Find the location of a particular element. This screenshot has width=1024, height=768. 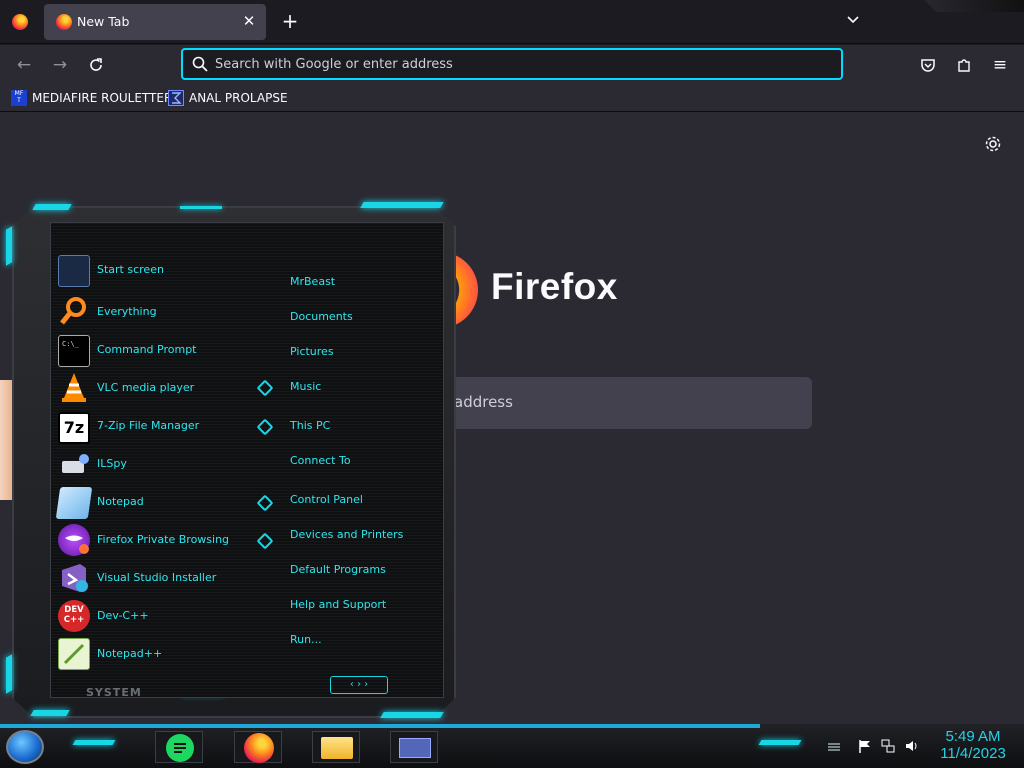

notepadpp-icon is located at coordinates (74, 654).